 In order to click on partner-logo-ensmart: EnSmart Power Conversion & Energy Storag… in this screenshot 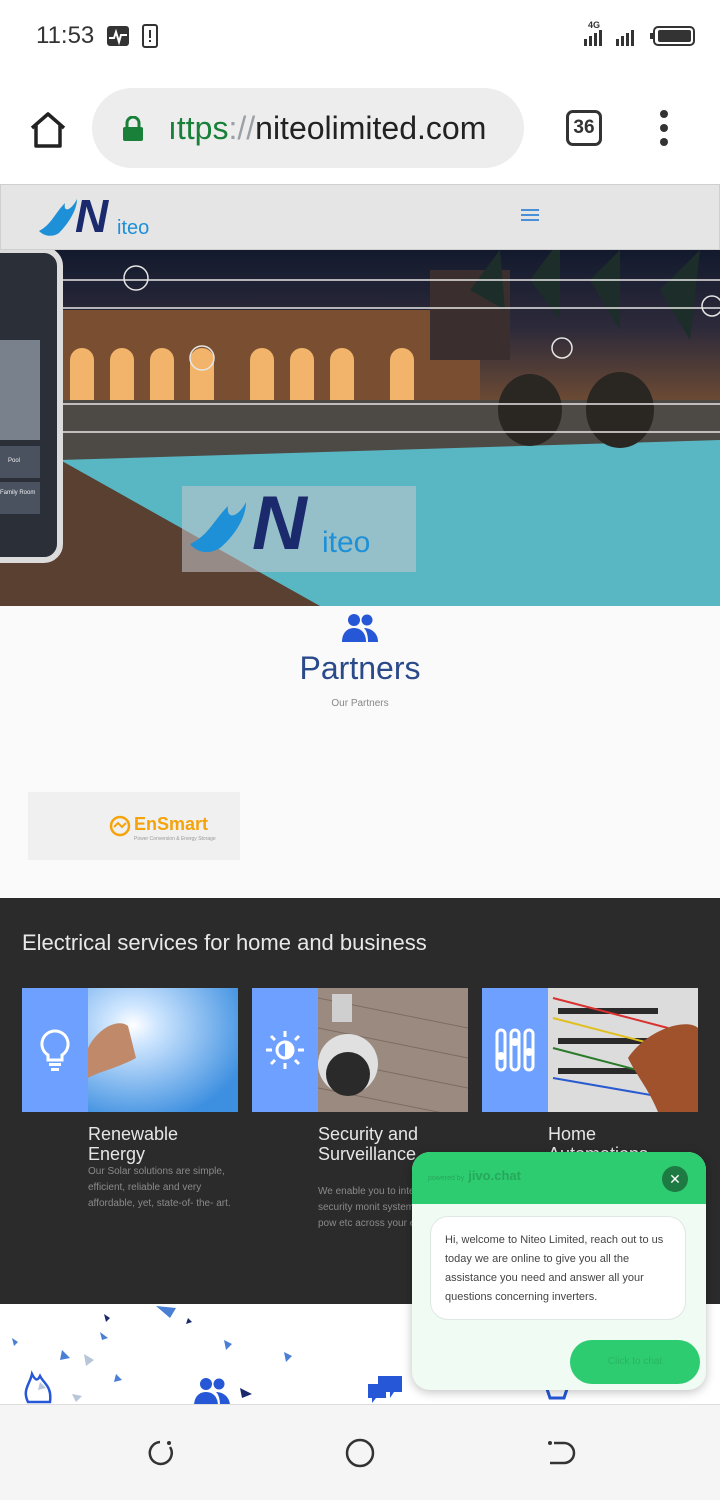, I will do `click(134, 826)`.